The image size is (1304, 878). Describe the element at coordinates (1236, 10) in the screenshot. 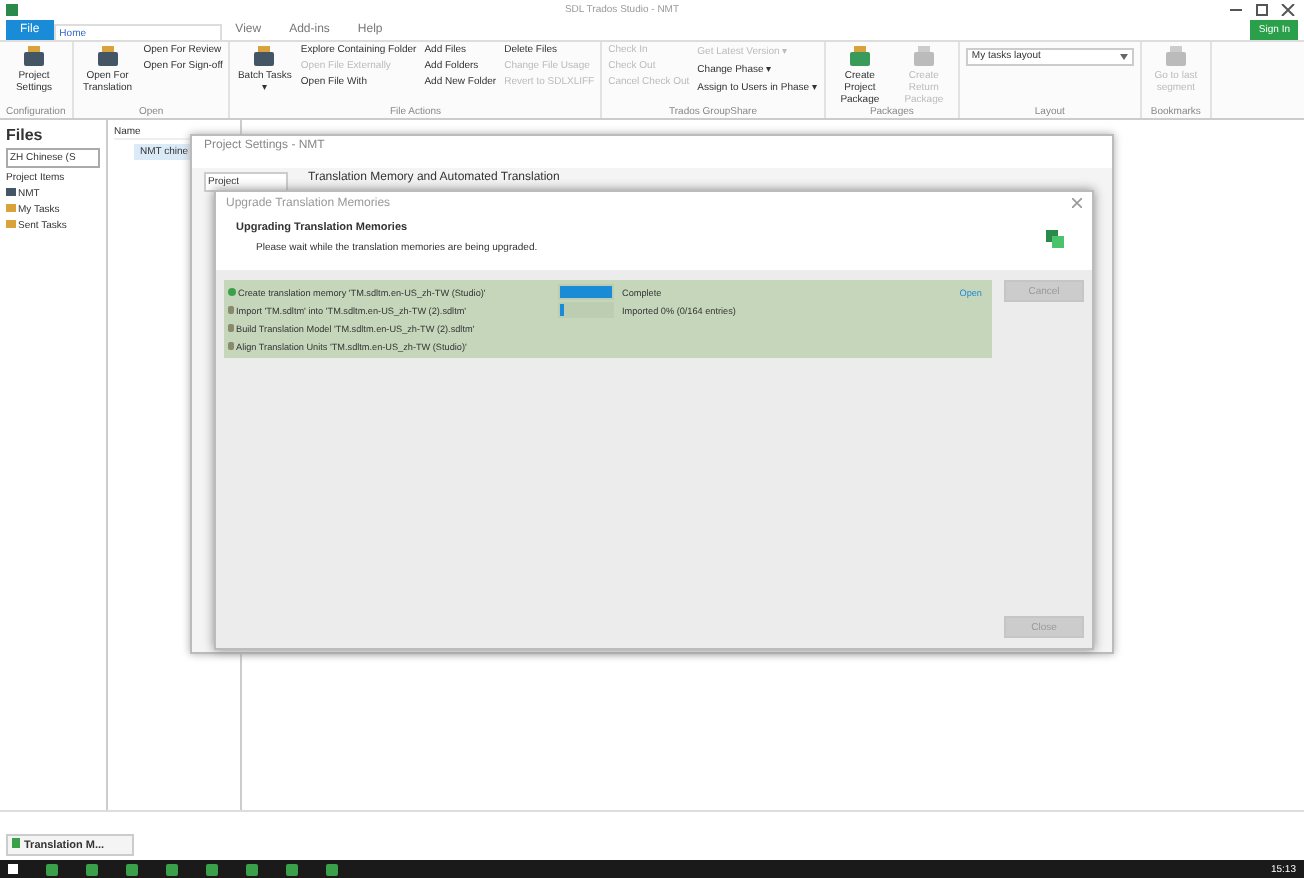

I see `minimize-icon` at that location.